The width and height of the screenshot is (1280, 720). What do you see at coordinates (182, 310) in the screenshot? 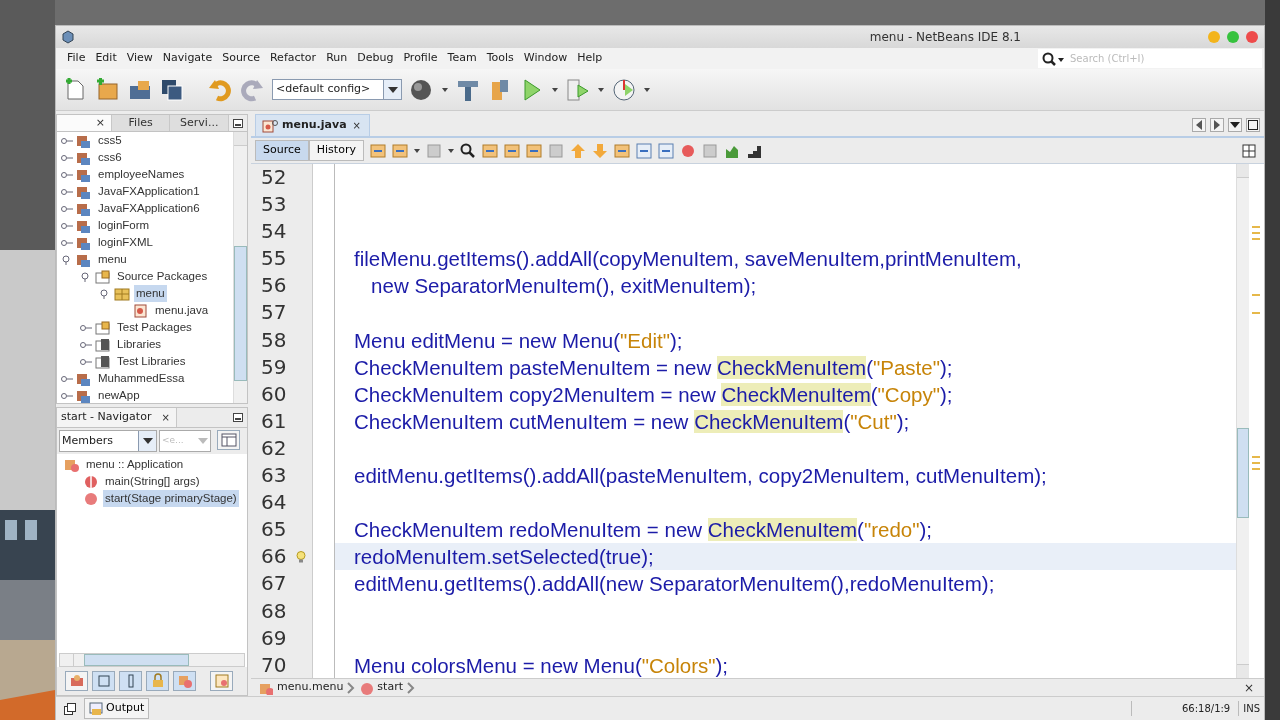
I see `tree-item: menu.java` at bounding box center [182, 310].